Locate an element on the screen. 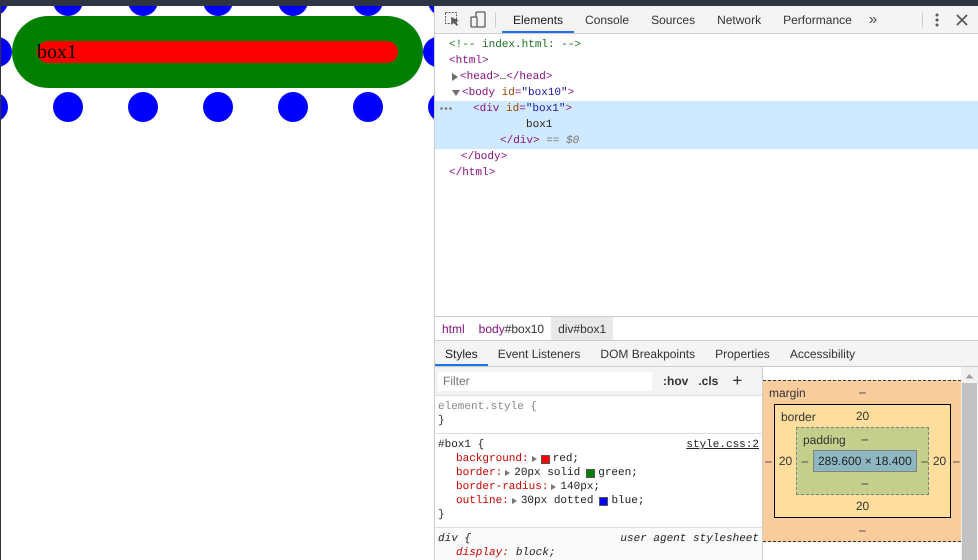  panel-tab: DOM Breakpoints is located at coordinates (648, 353).